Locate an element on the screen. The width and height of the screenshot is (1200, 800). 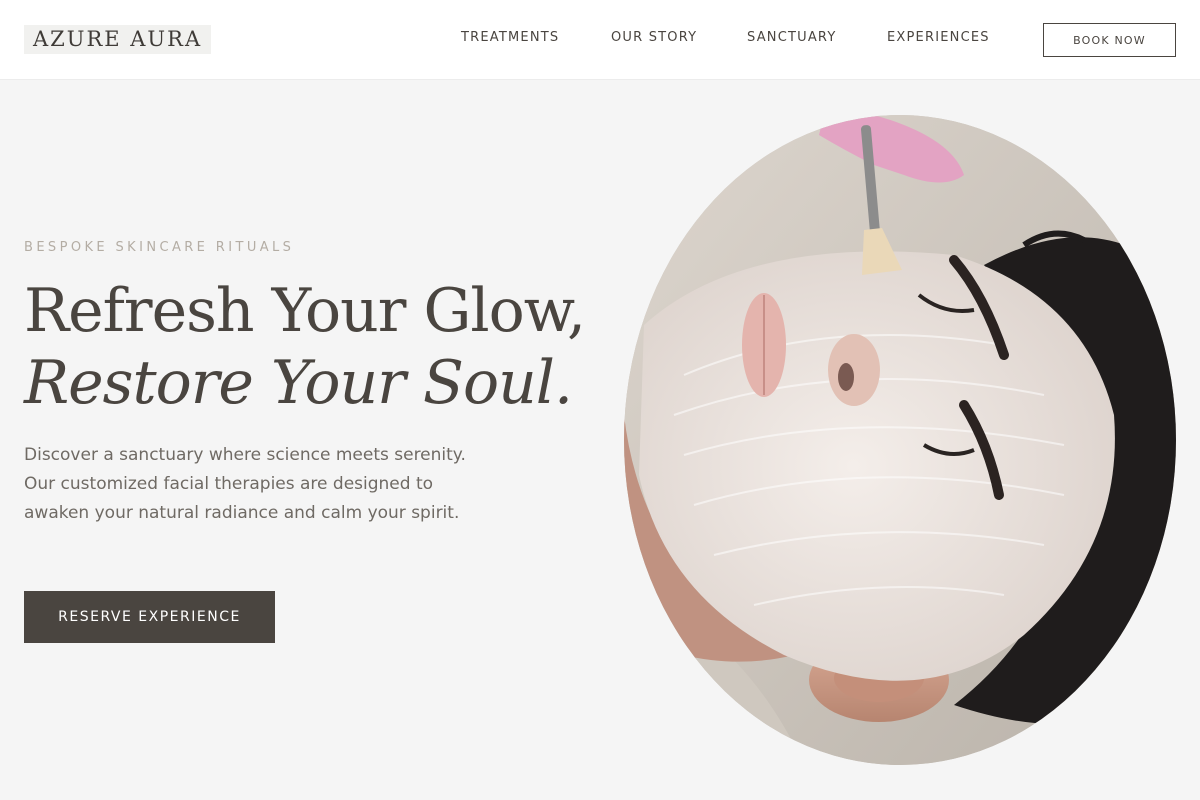
reserve-experience-button: RESERVE EXPERIENCE is located at coordinates (149, 617).